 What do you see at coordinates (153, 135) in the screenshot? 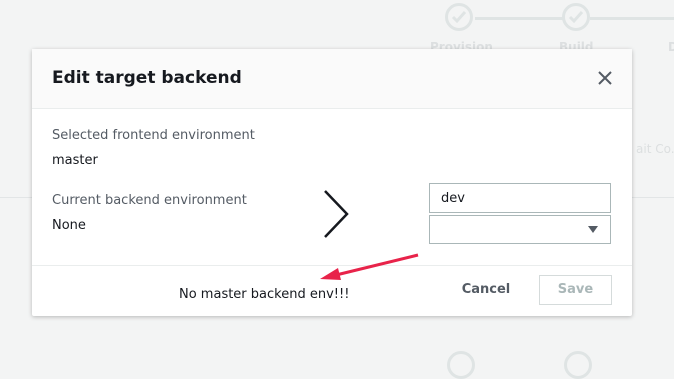
I see `frontend-env-label: Selected frontend environment` at bounding box center [153, 135].